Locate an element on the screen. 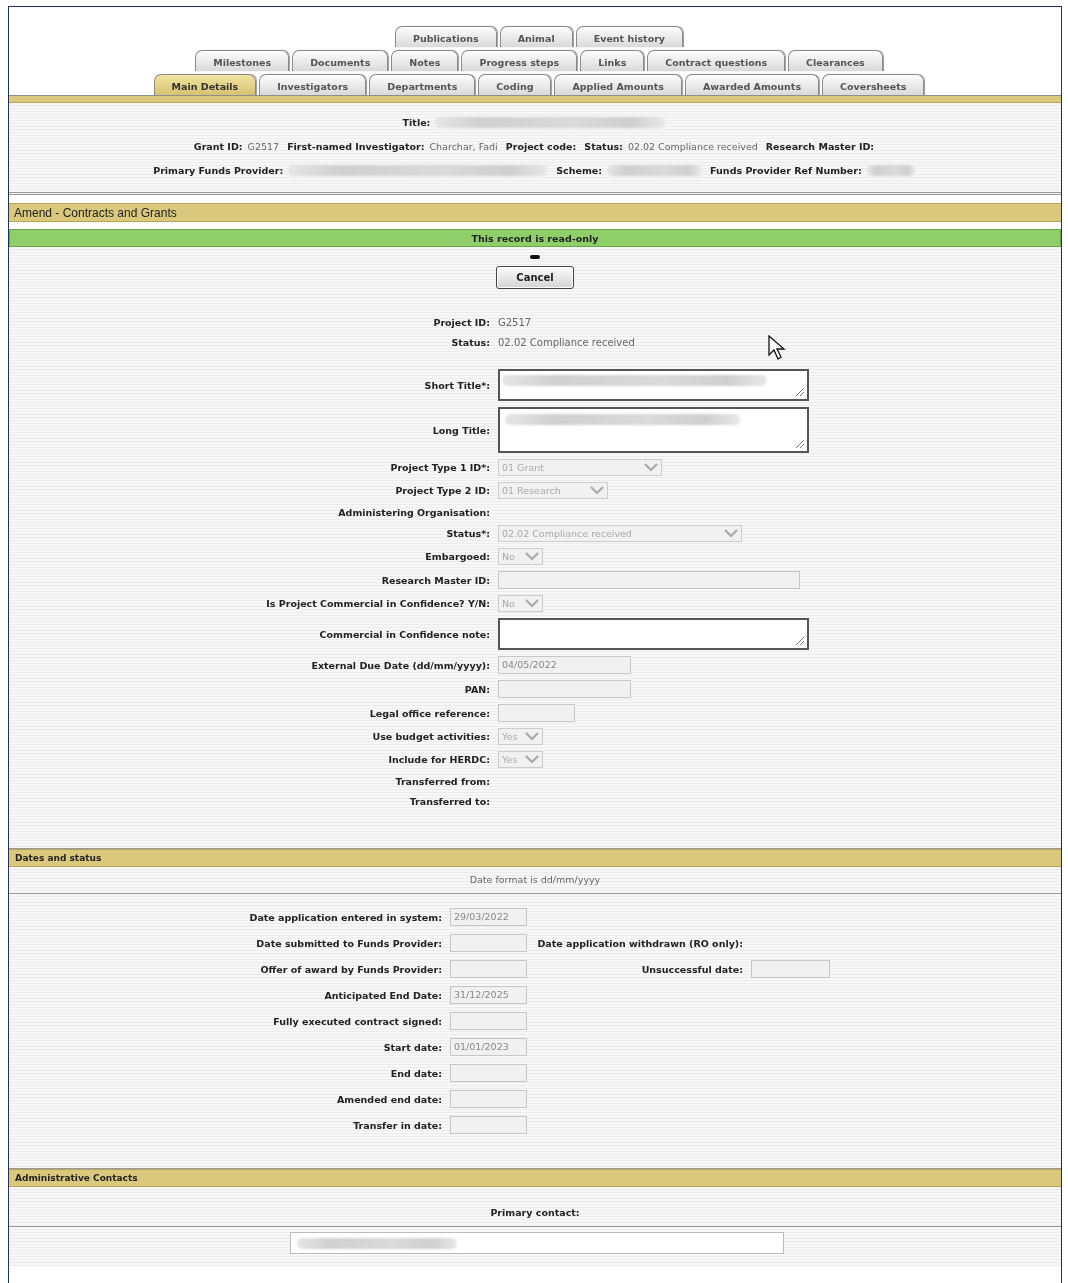  field-label: Date application withdrawn (RO only): is located at coordinates (639, 943).